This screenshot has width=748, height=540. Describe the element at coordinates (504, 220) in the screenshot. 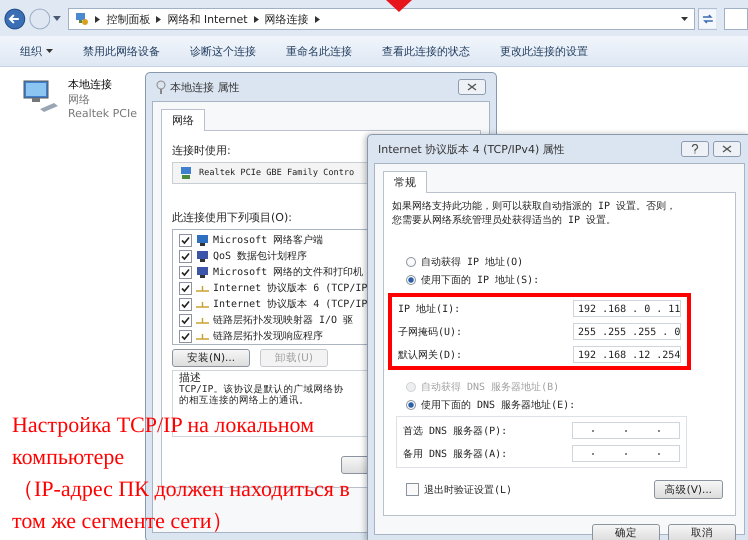

I see `intro-text: 您需要从网络系统管理员处获得适当的 IP 设置。` at that location.